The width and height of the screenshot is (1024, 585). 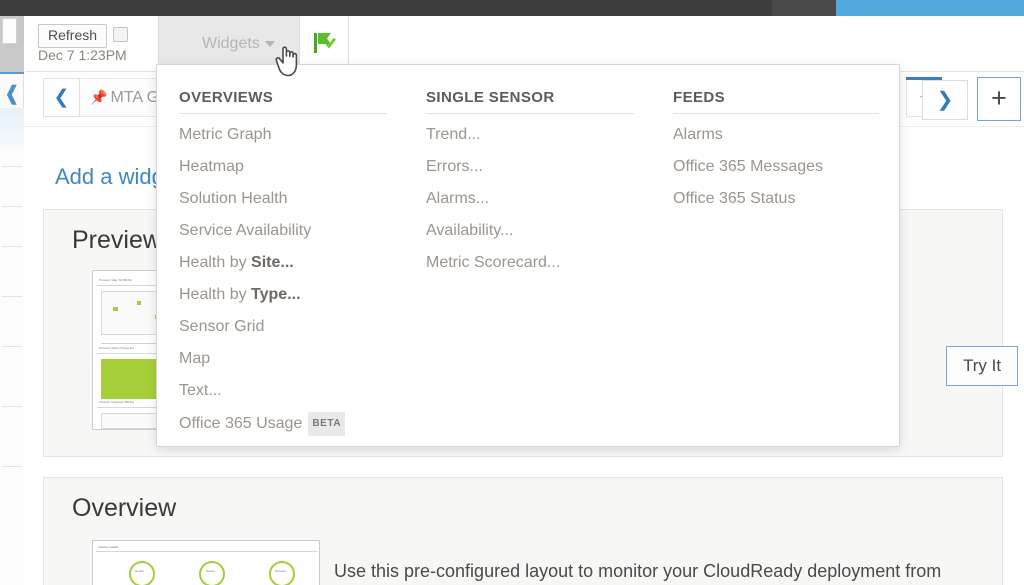 What do you see at coordinates (82, 55) in the screenshot?
I see `refresh-timestamp: Dec 7 1:23PM` at bounding box center [82, 55].